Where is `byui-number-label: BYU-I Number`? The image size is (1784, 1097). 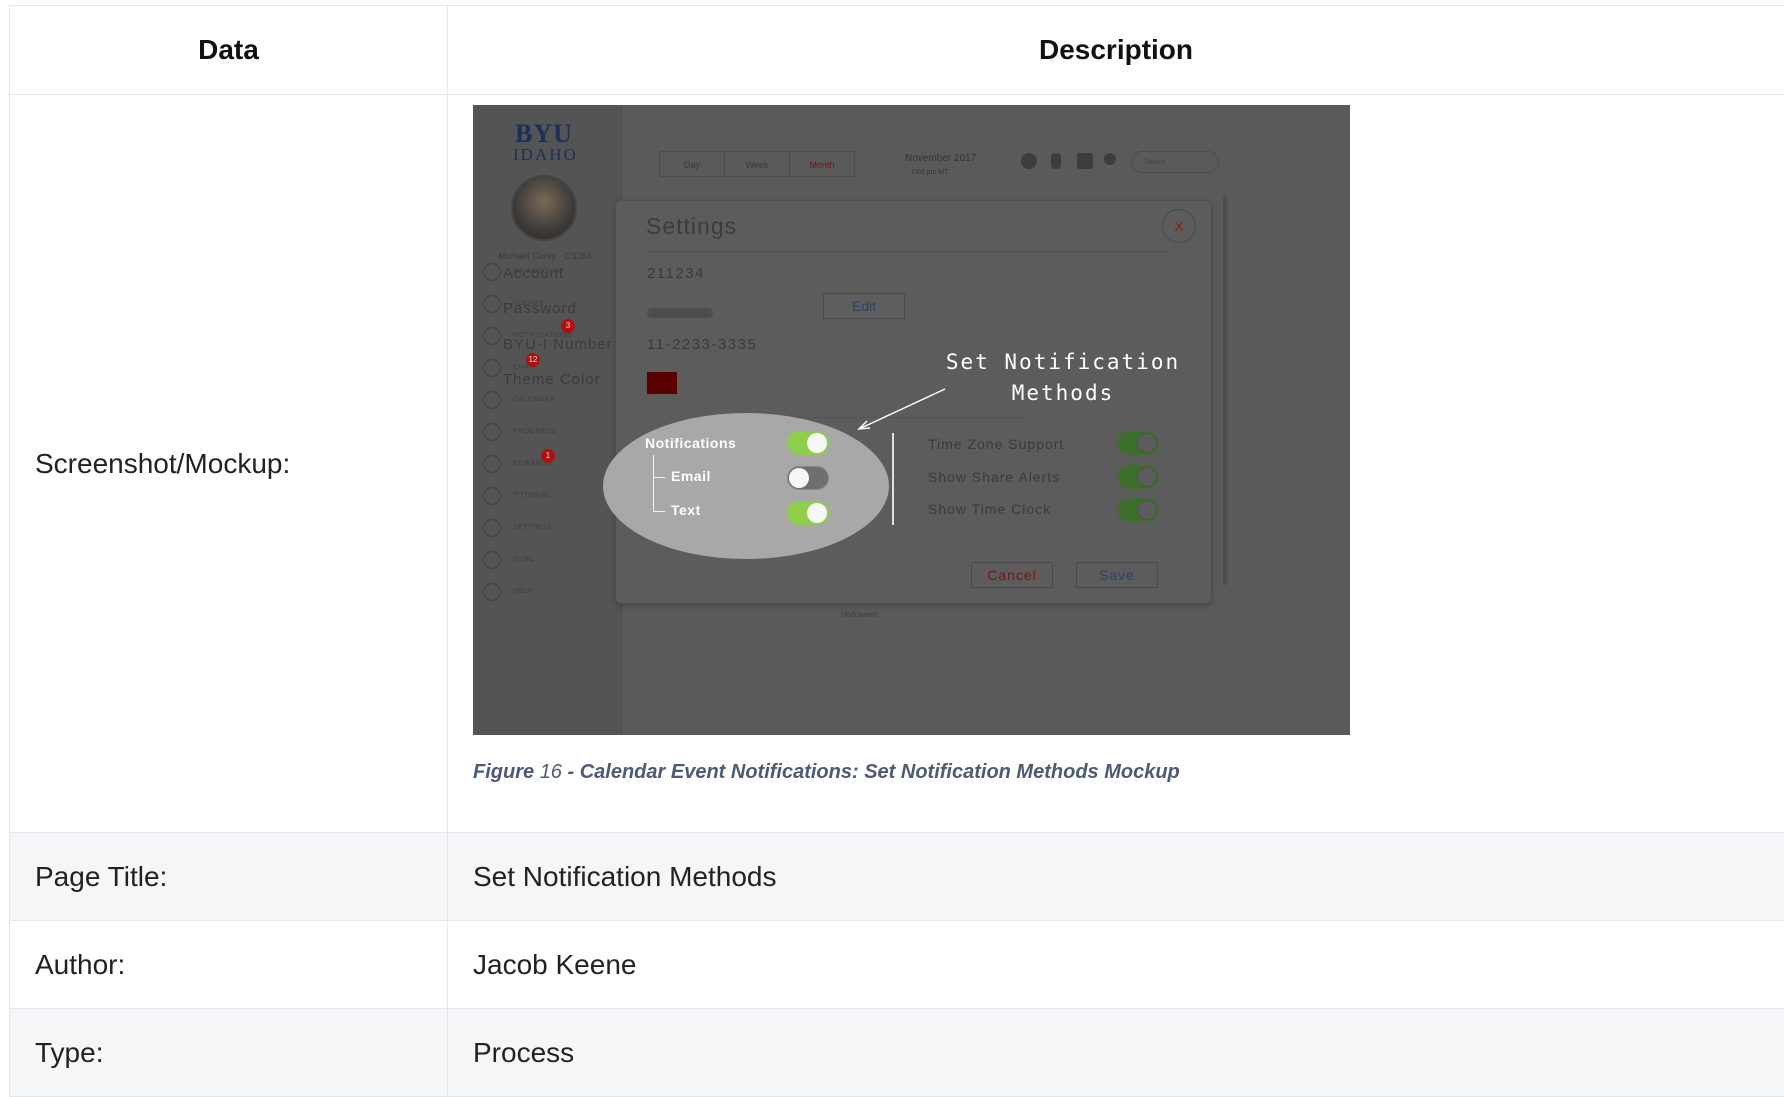
byui-number-label: BYU-I Number is located at coordinates (558, 344).